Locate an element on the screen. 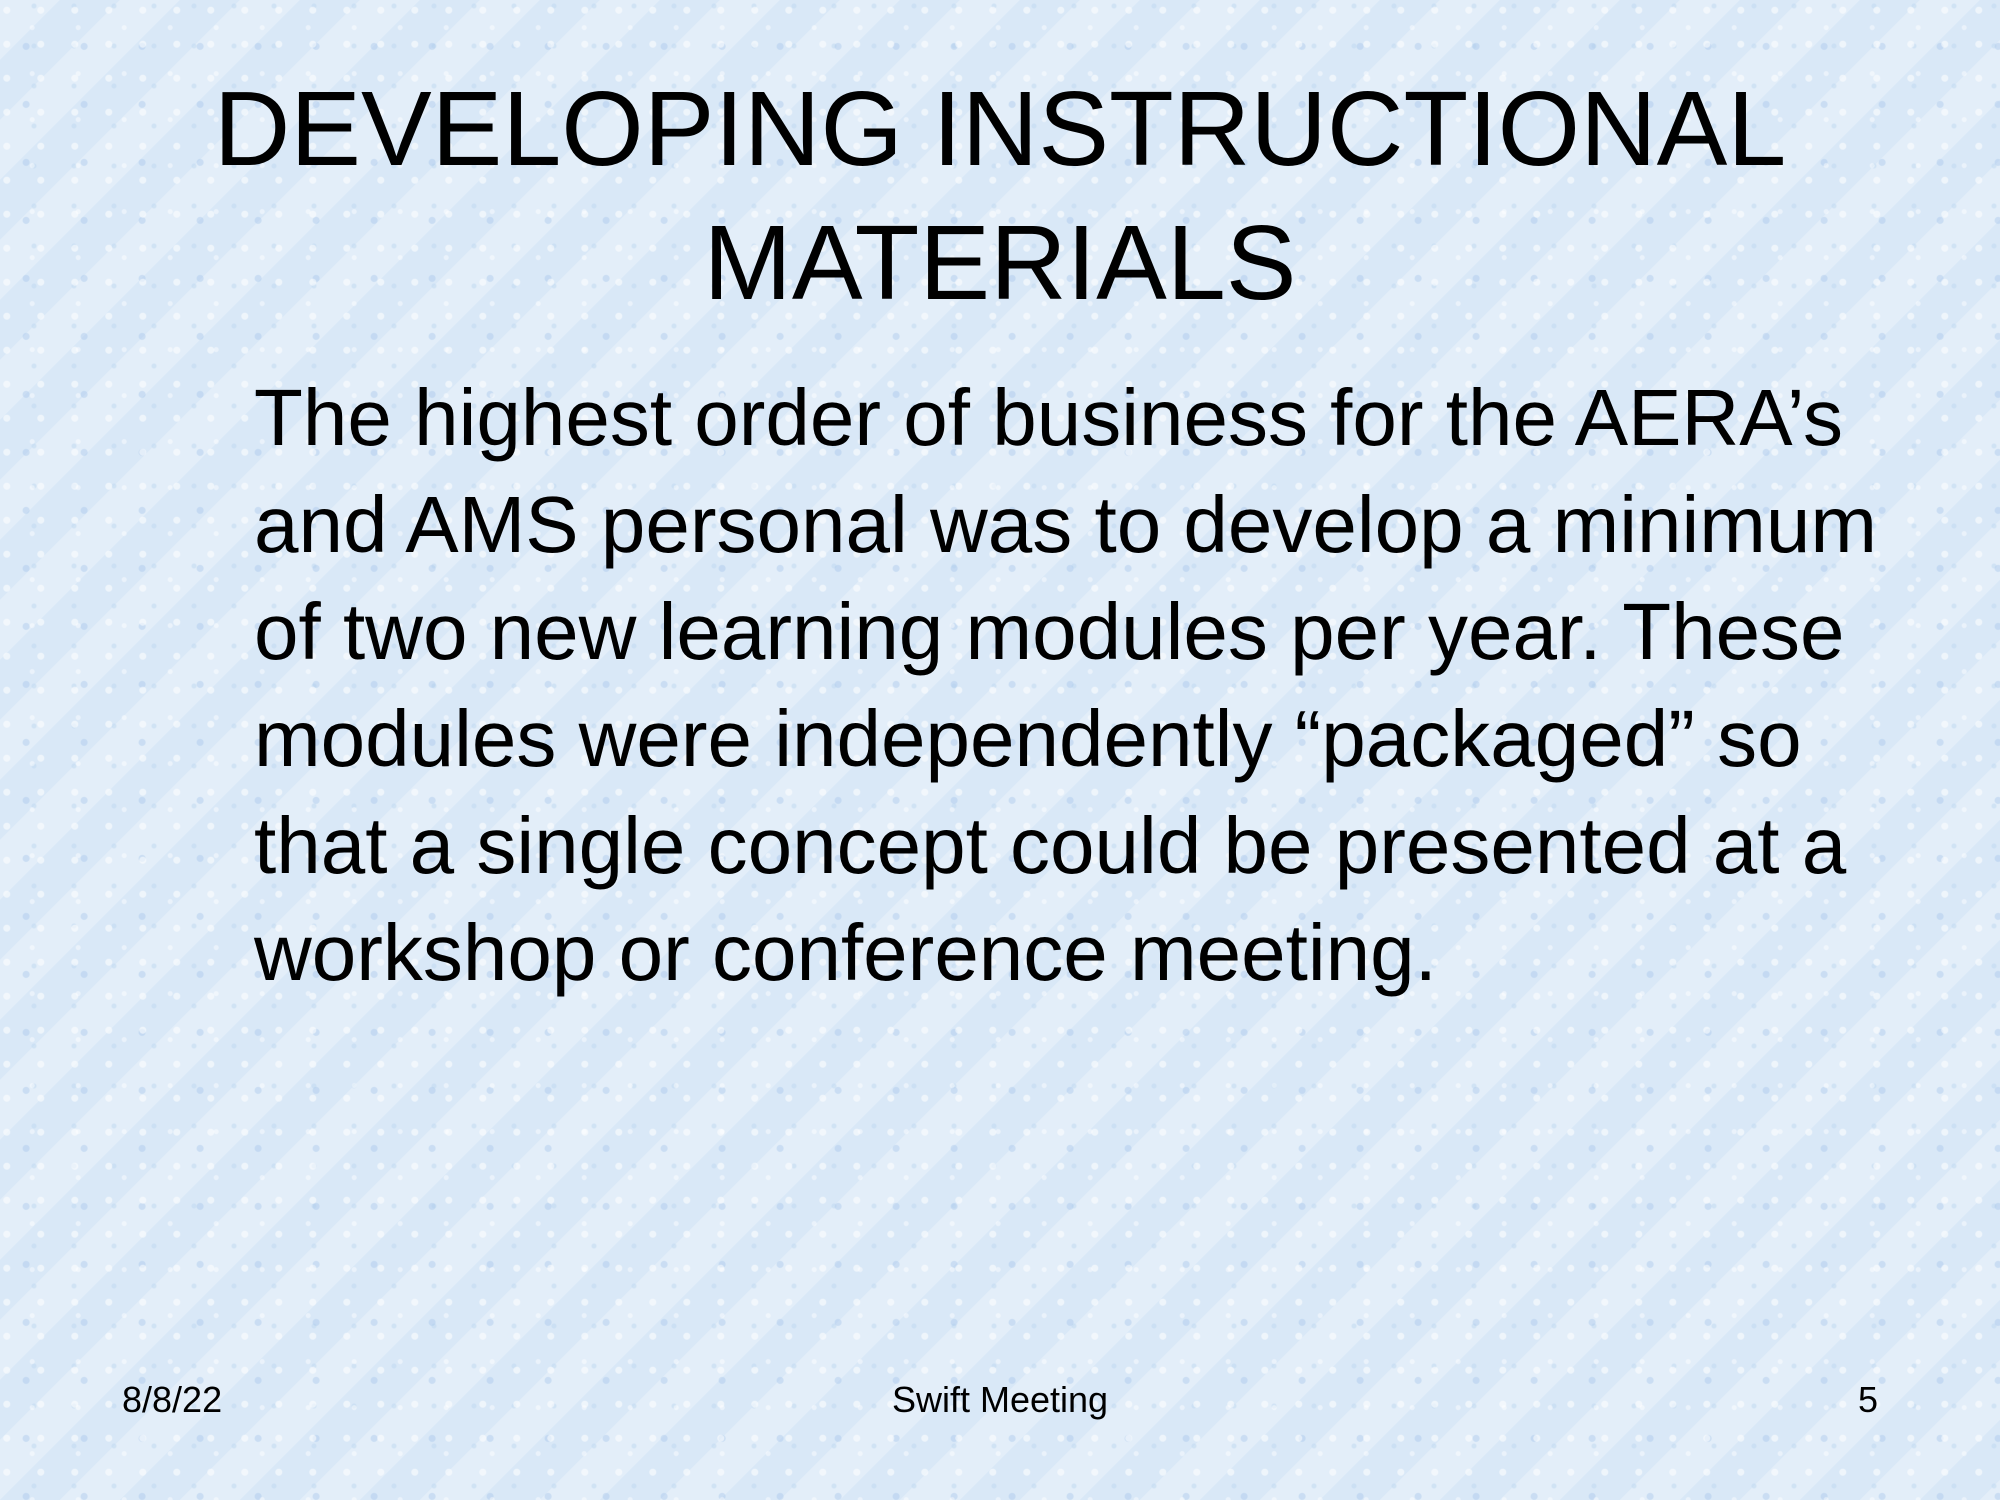  slide-title: DEVELOPING INSTRUCTIONAL MATERIALS is located at coordinates (1000, 196).